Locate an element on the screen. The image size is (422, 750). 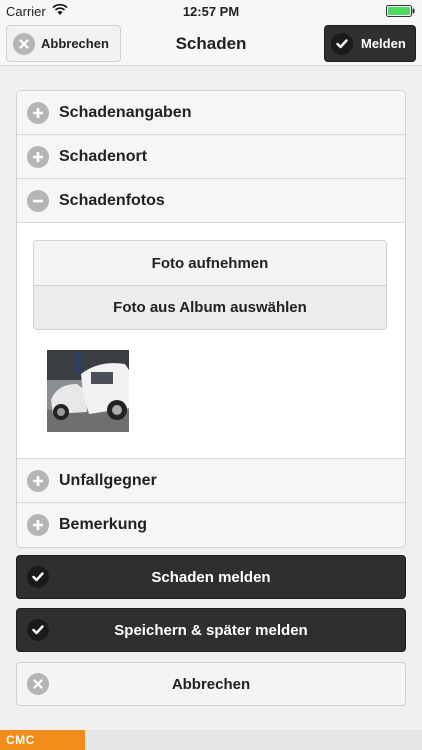
cancel-label: Abbrechen is located at coordinates (211, 684).